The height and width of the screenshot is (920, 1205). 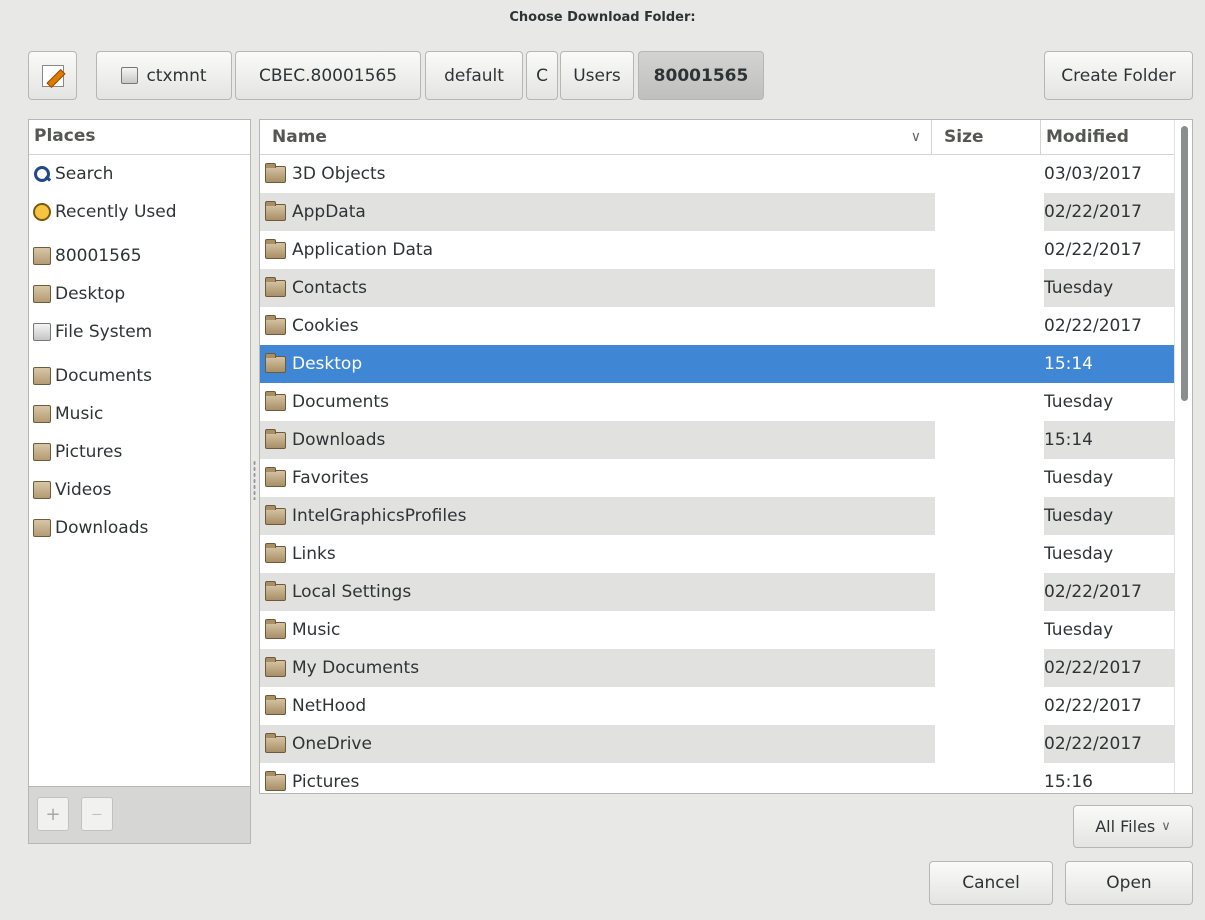 I want to click on file-name-cell: Documents, so click(x=327, y=402).